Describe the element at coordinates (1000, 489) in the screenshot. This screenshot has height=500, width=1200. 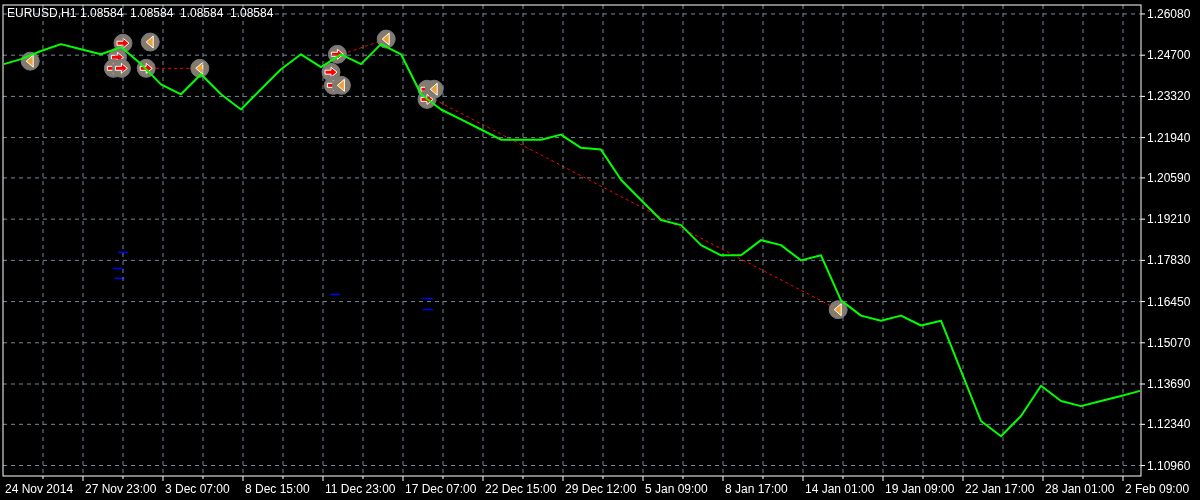
I see `date-label: 22 Jan 17:00` at that location.